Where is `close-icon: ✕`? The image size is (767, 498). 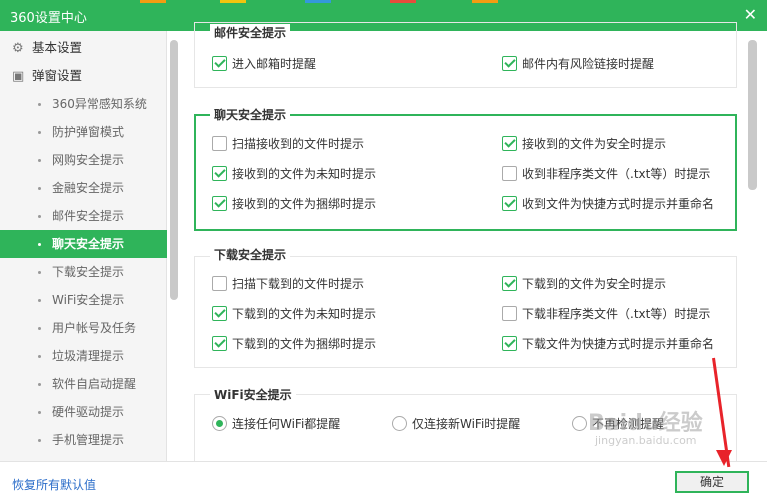
close-icon: ✕ is located at coordinates (750, 14).